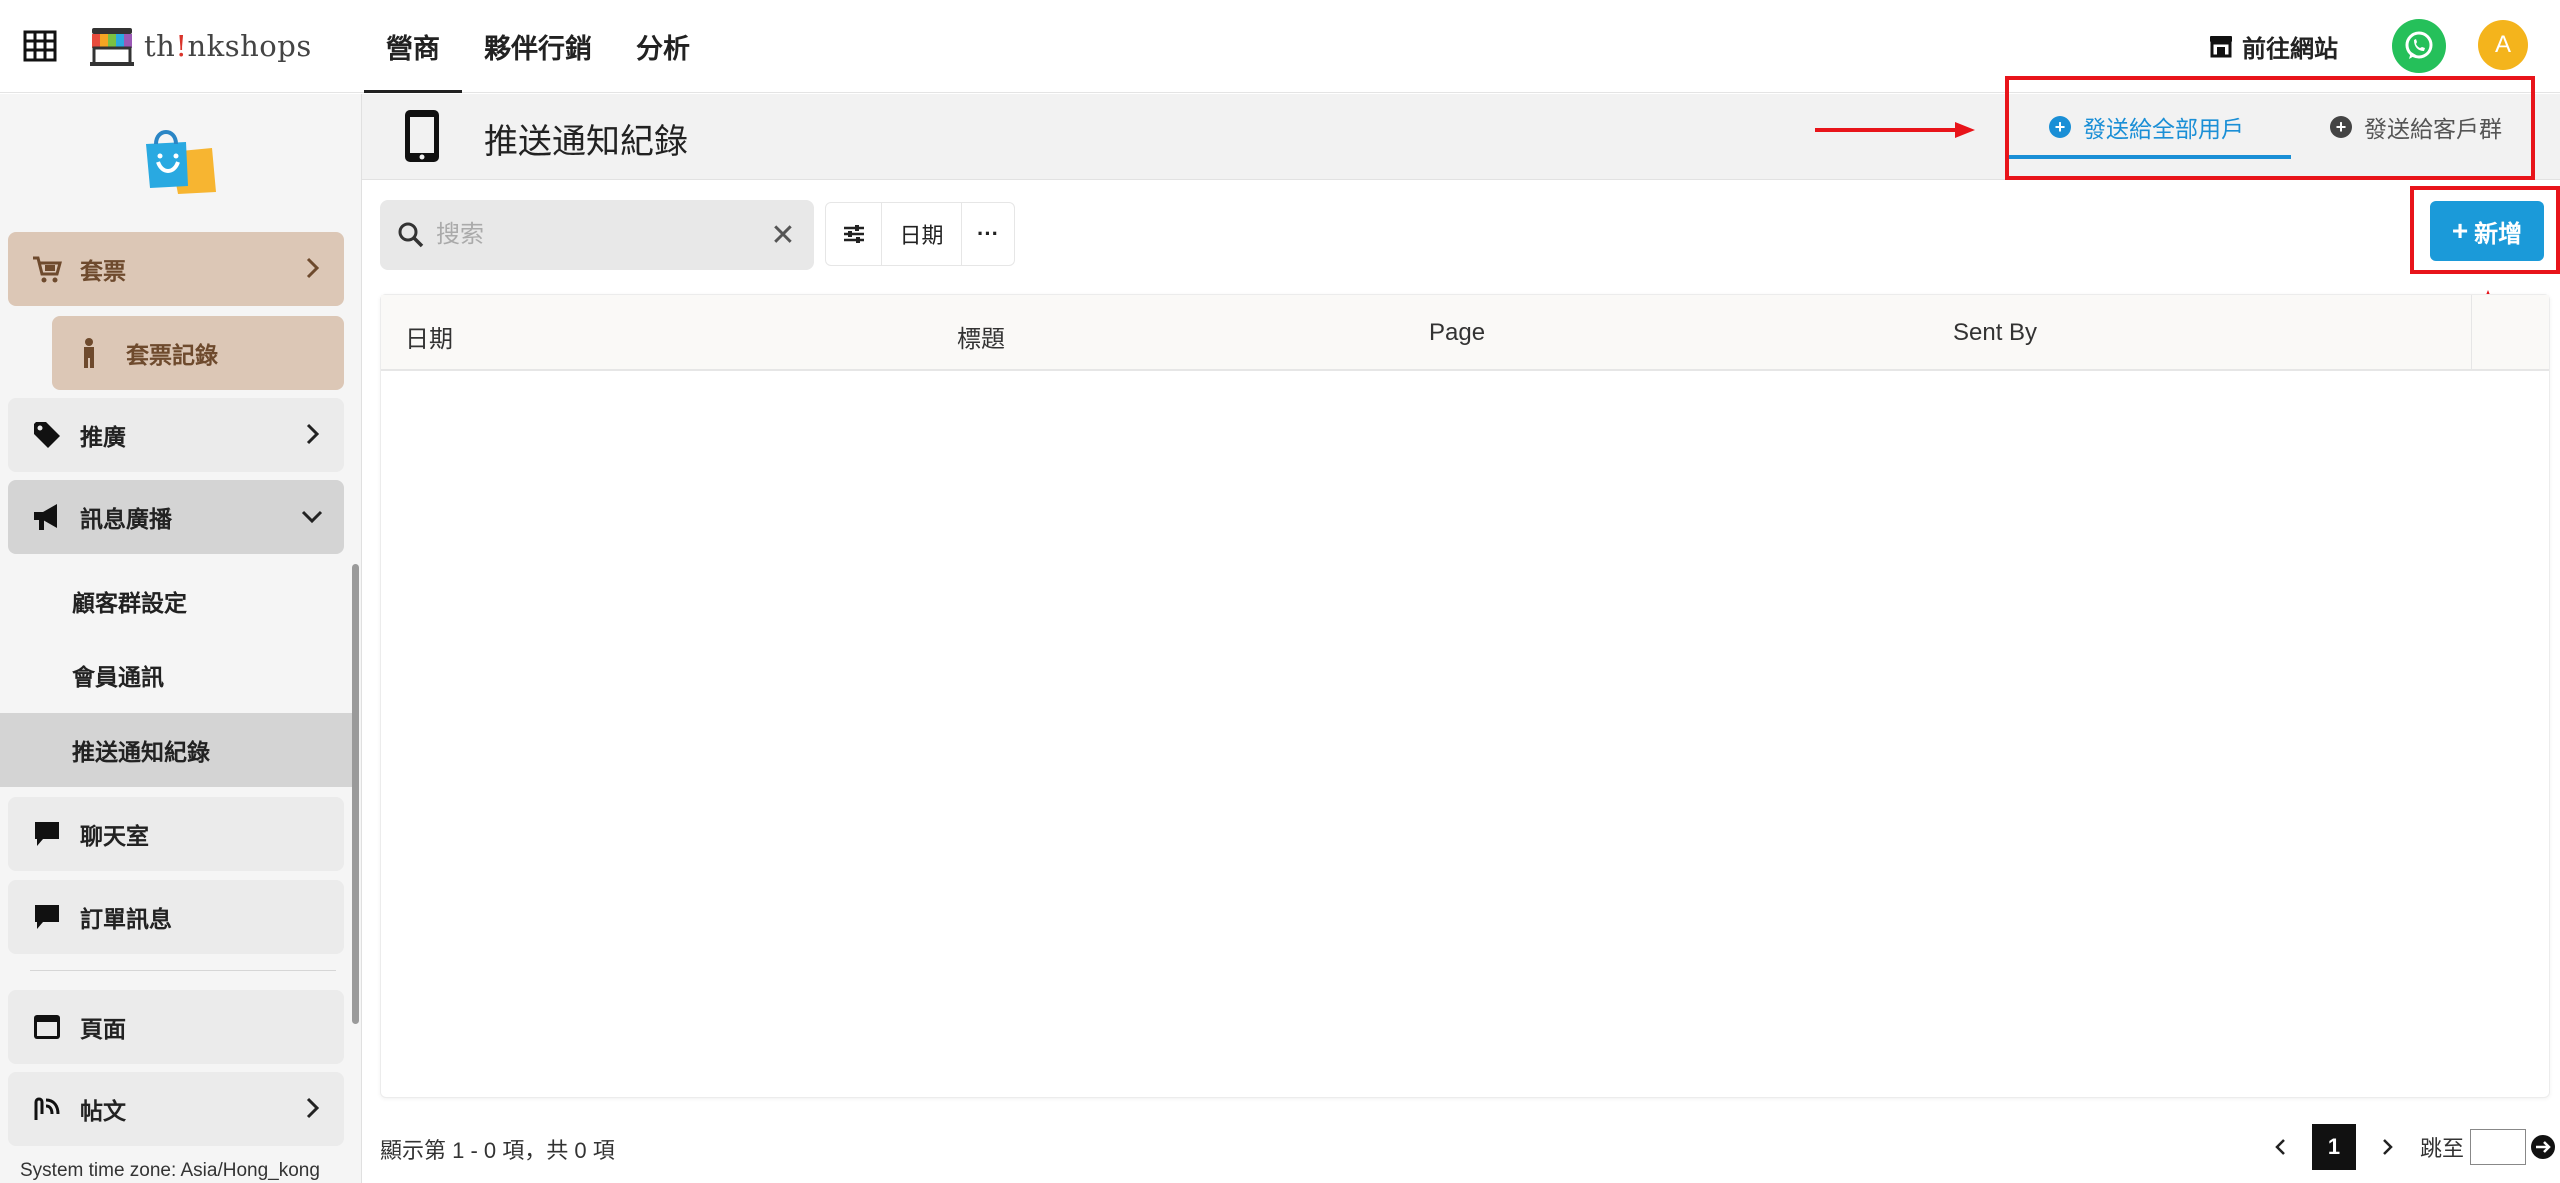 The height and width of the screenshot is (1183, 2560). What do you see at coordinates (126, 519) in the screenshot?
I see `sidebar-item-label: 訊息廣播` at bounding box center [126, 519].